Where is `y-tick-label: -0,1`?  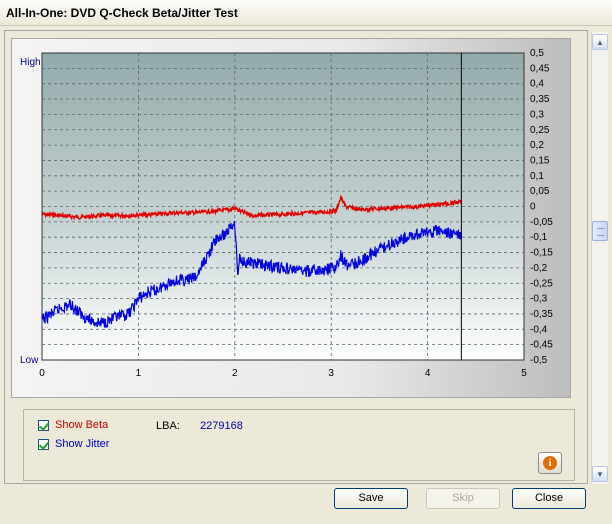
y-tick-label: -0,1 is located at coordinates (539, 237).